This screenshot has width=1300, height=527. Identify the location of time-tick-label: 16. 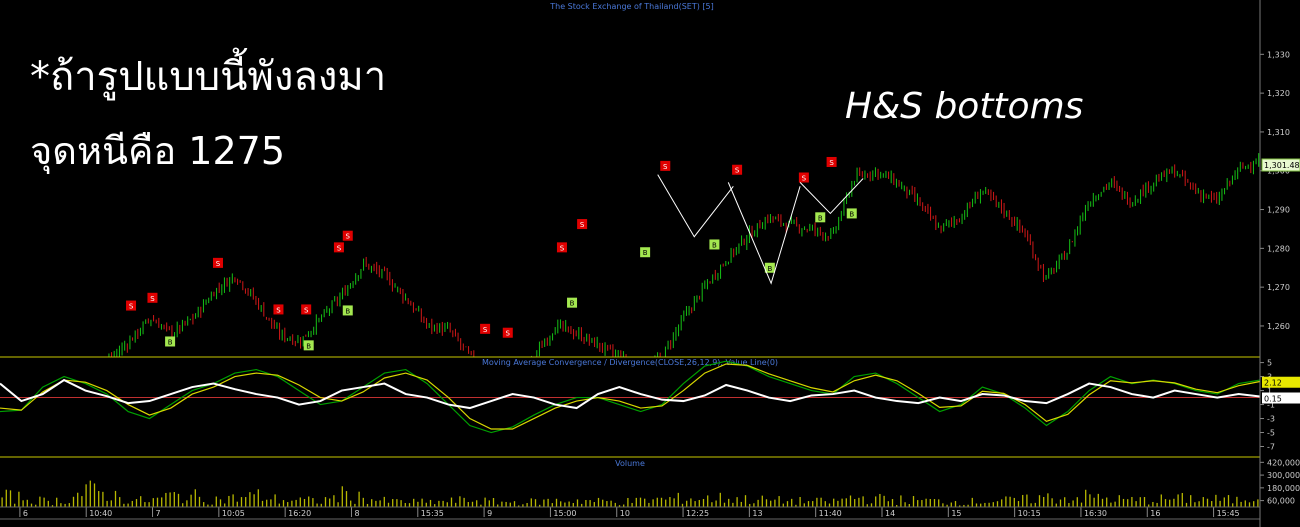
(1155, 513).